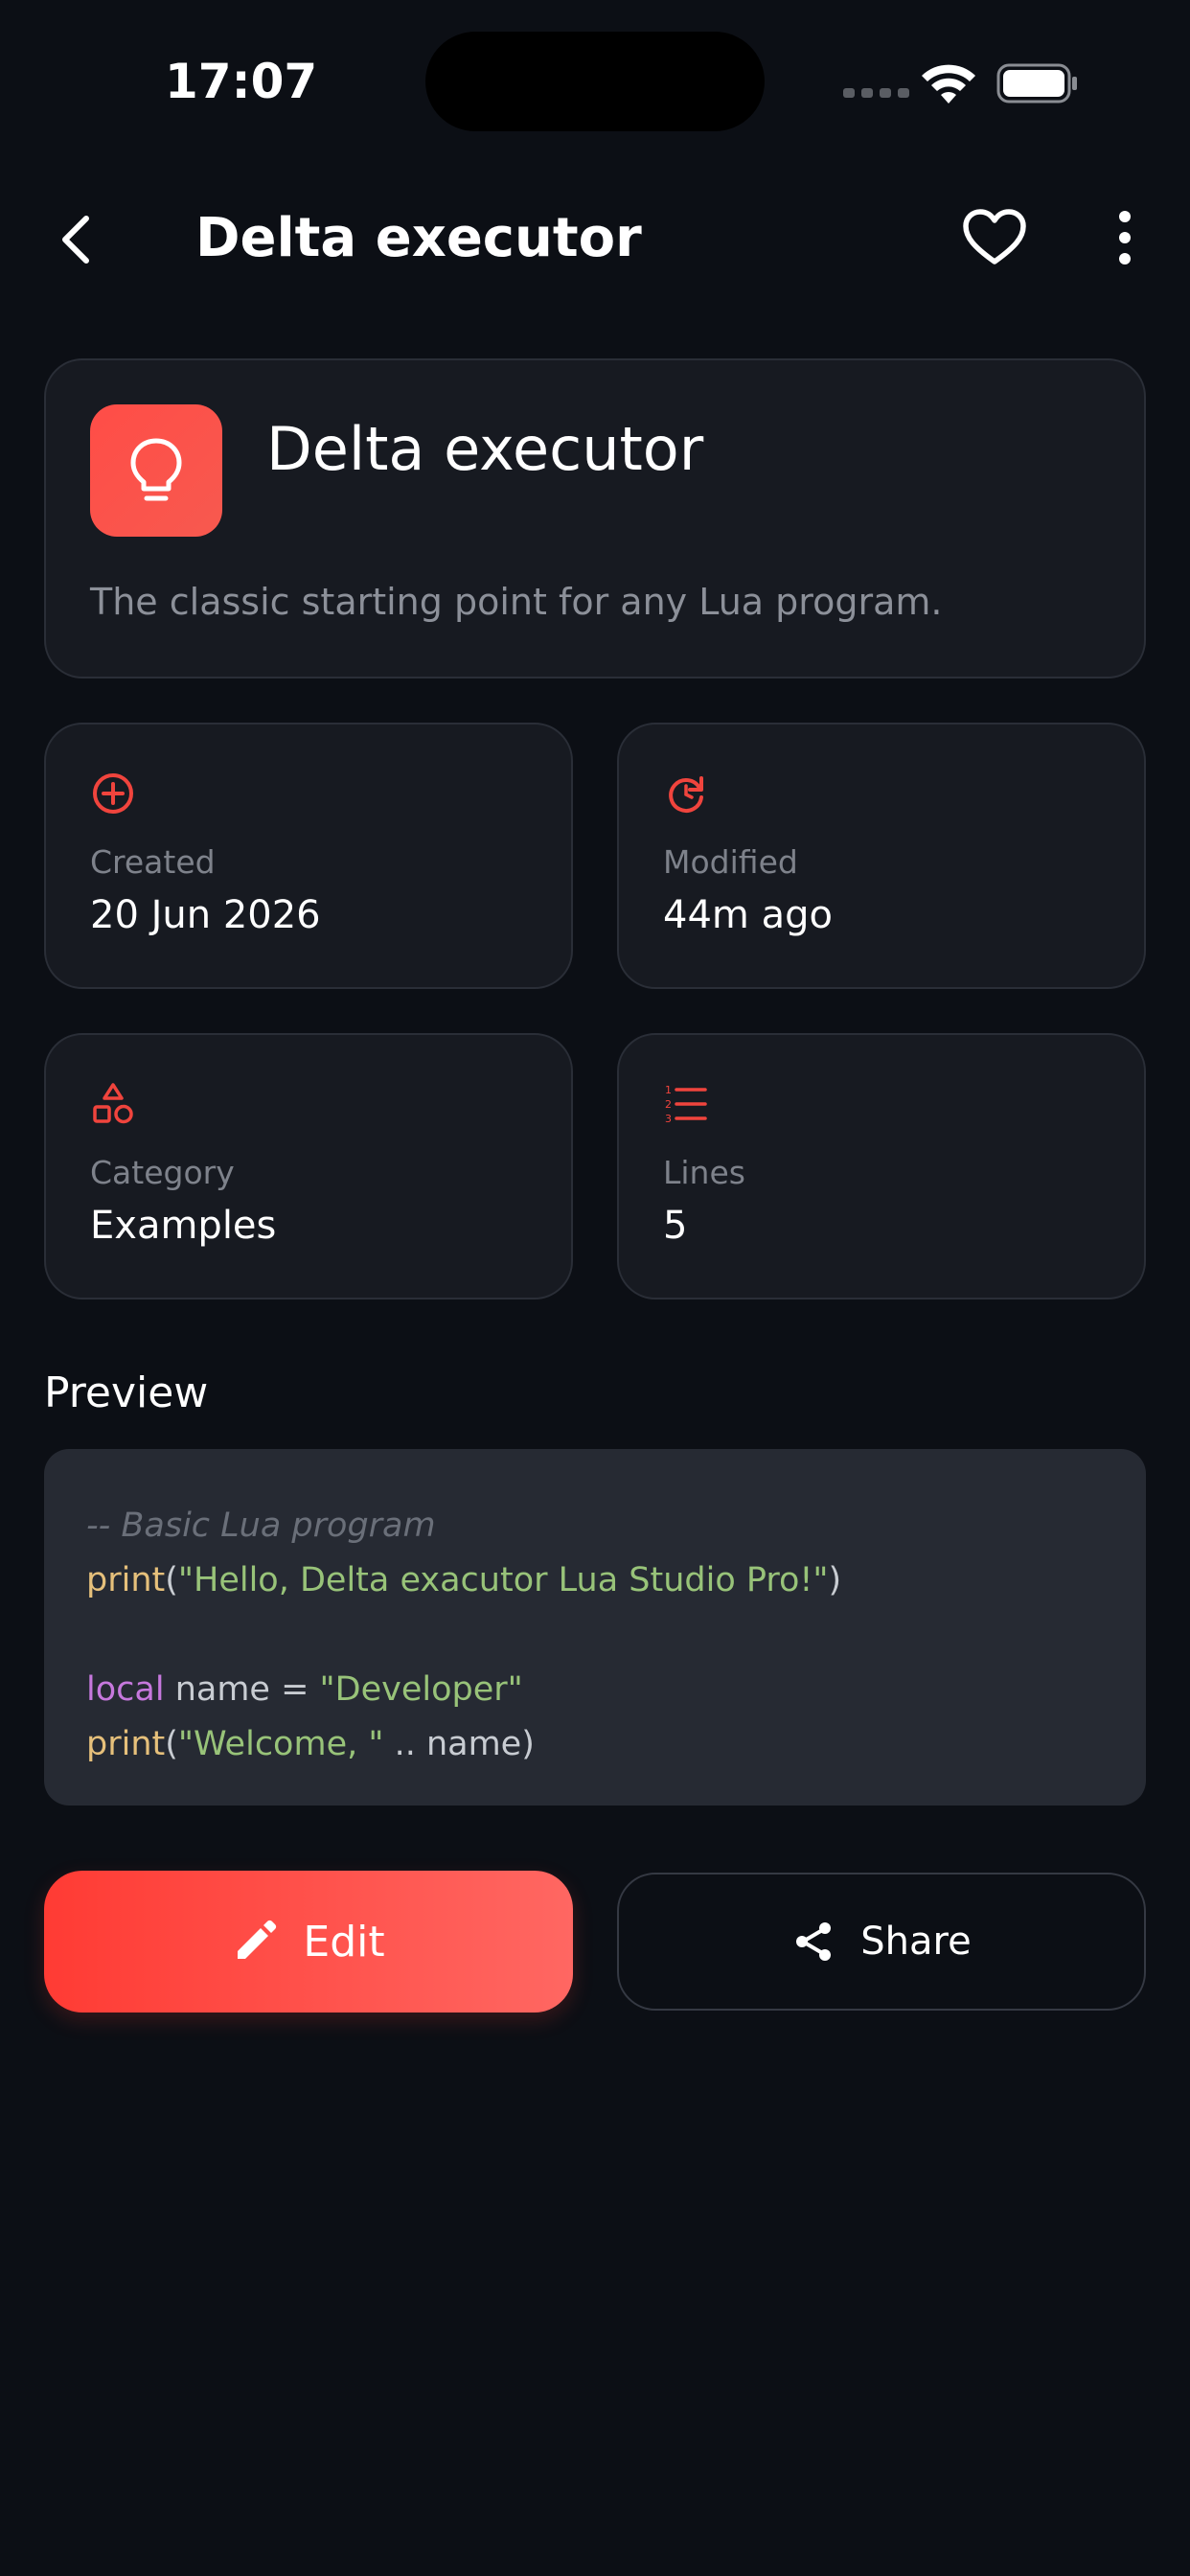 The height and width of the screenshot is (2576, 1190). What do you see at coordinates (503, 1580) in the screenshot?
I see `code-string: "Hello, Delta exacutor Lua Studio Pro!"` at bounding box center [503, 1580].